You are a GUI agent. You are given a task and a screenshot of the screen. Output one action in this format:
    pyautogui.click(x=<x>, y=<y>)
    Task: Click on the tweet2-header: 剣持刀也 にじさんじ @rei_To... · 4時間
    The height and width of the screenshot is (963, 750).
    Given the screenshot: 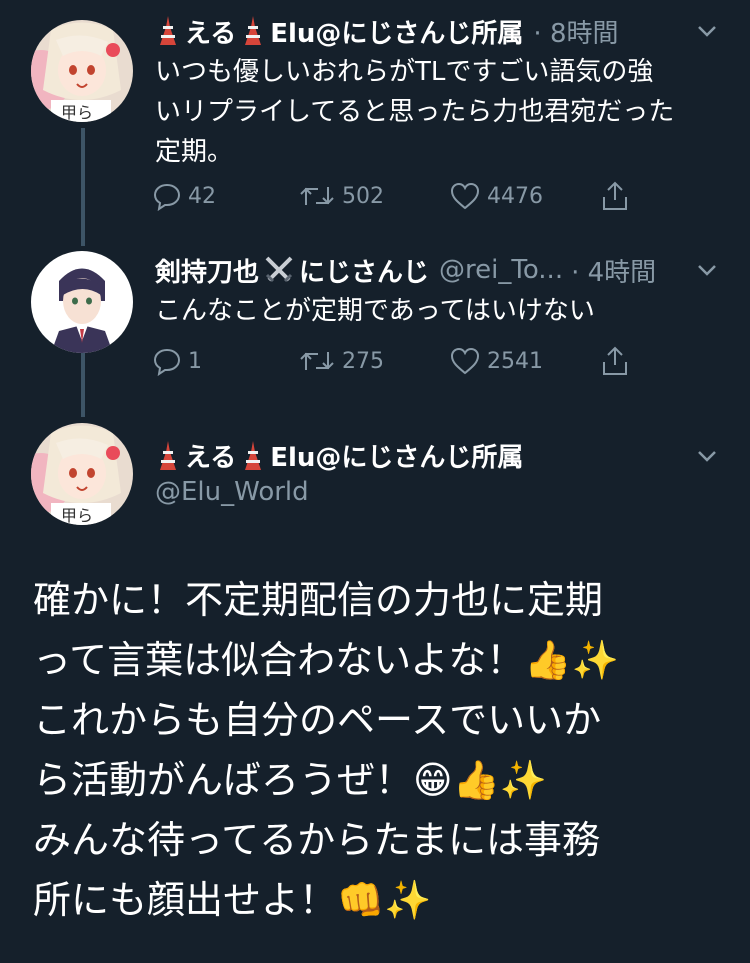 What is the action you would take?
    pyautogui.click(x=405, y=270)
    